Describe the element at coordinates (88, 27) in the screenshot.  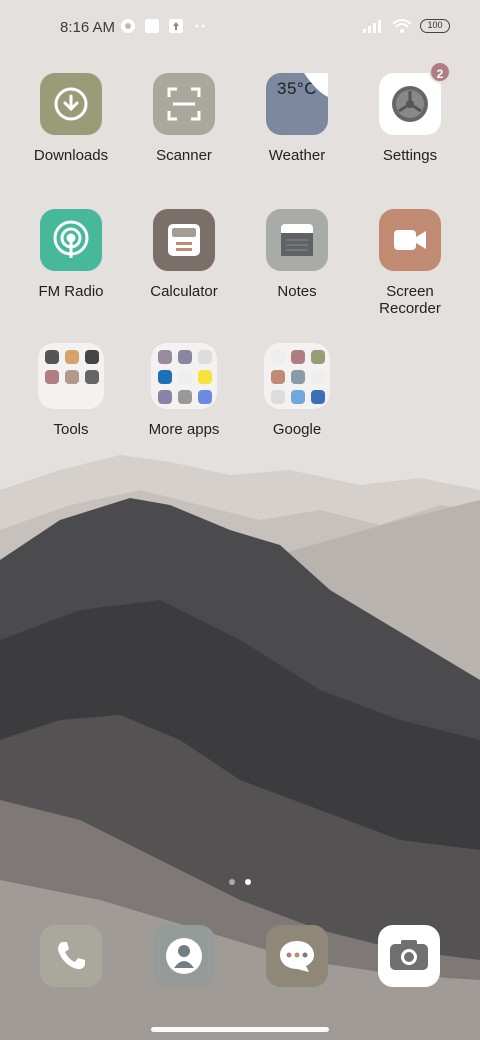
I see `status-time: 8:16 AM` at that location.